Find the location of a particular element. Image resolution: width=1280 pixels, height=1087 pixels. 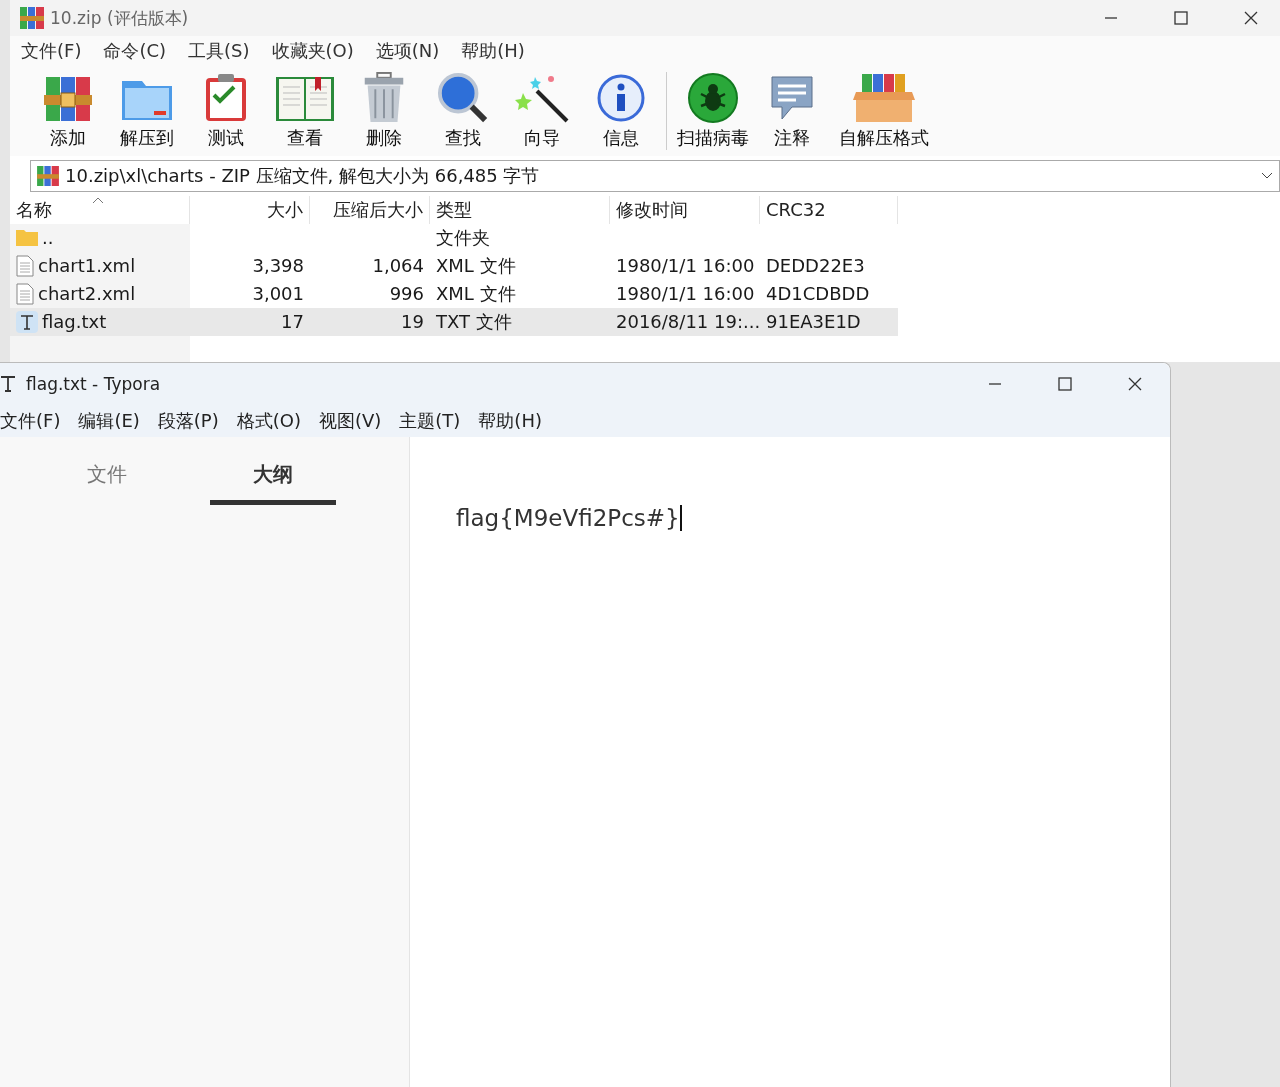

table-cell-text: 996 is located at coordinates (406, 294).